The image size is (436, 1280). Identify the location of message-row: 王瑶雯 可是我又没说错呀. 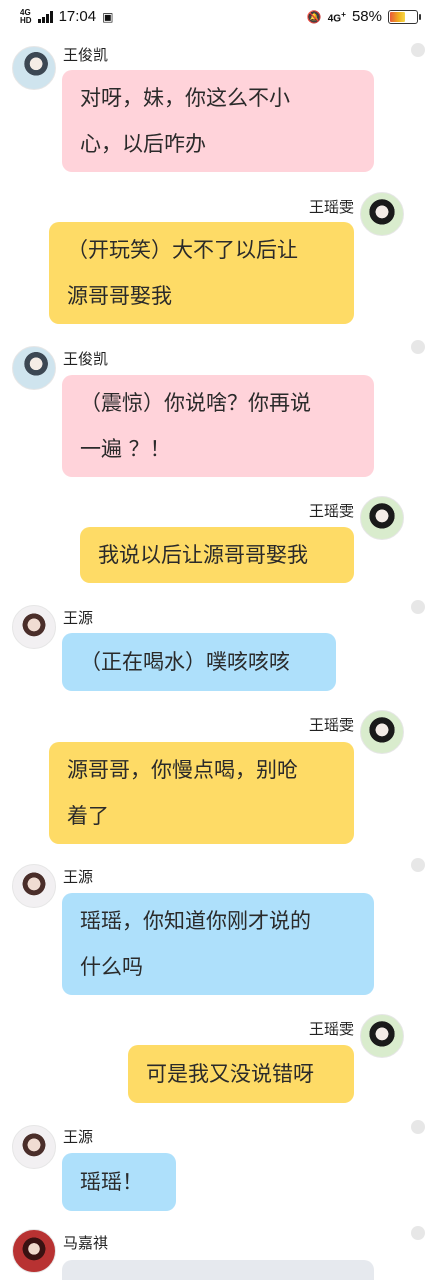
(218, 1062).